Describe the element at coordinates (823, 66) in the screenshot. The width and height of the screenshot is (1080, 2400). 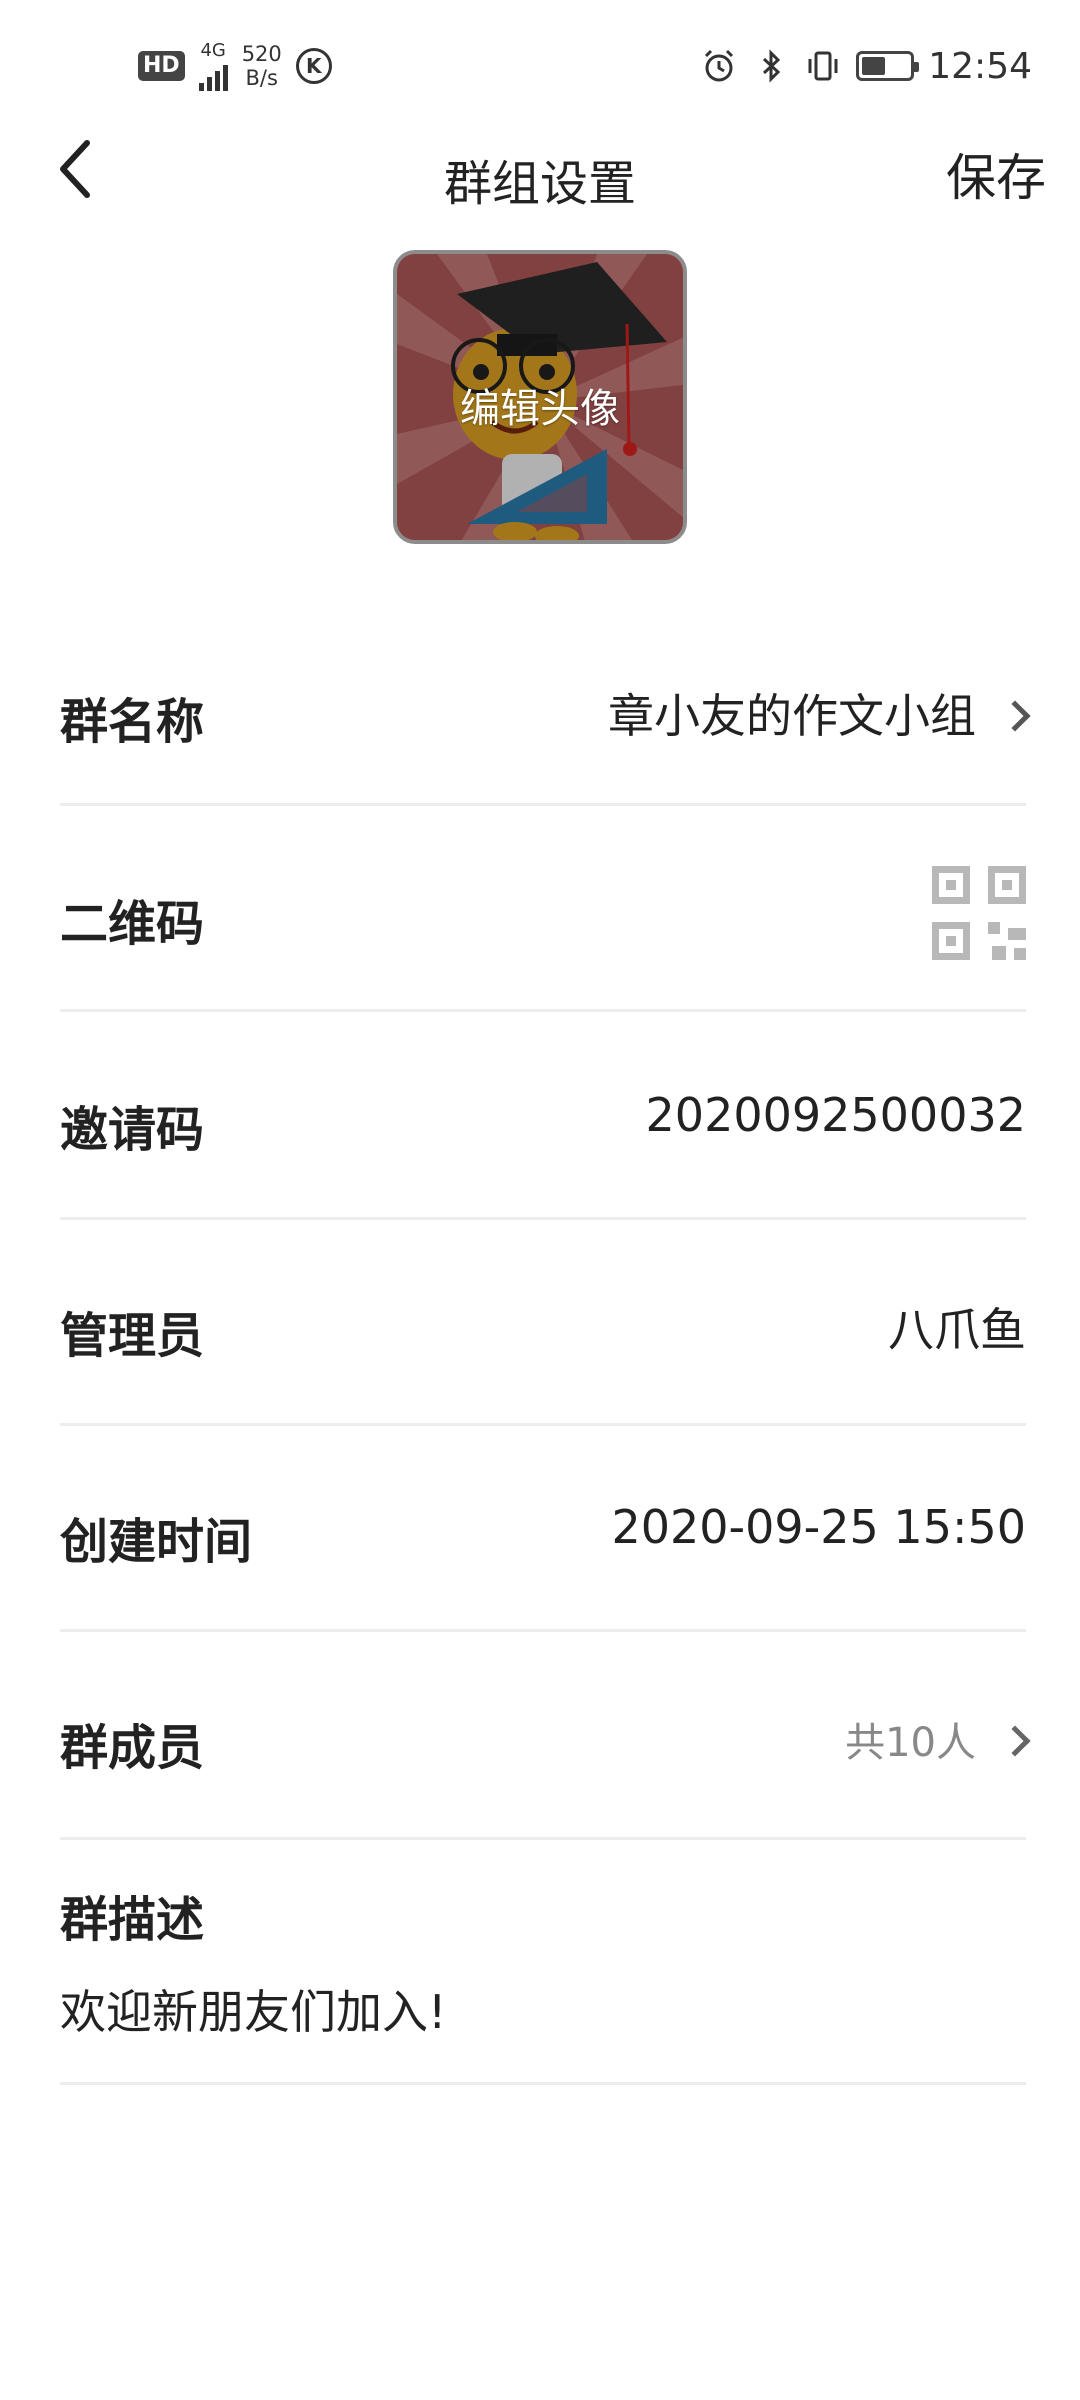
I see `vibrate-icon` at that location.